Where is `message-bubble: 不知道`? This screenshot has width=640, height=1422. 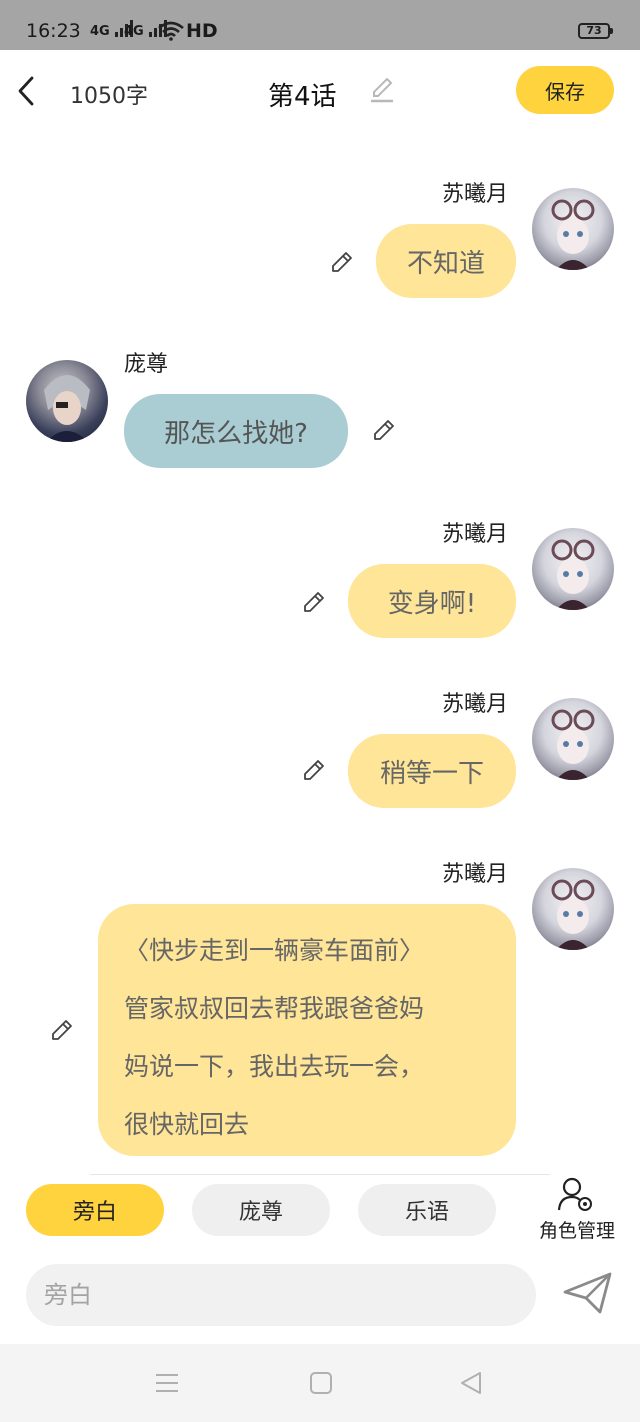 message-bubble: 不知道 is located at coordinates (446, 261).